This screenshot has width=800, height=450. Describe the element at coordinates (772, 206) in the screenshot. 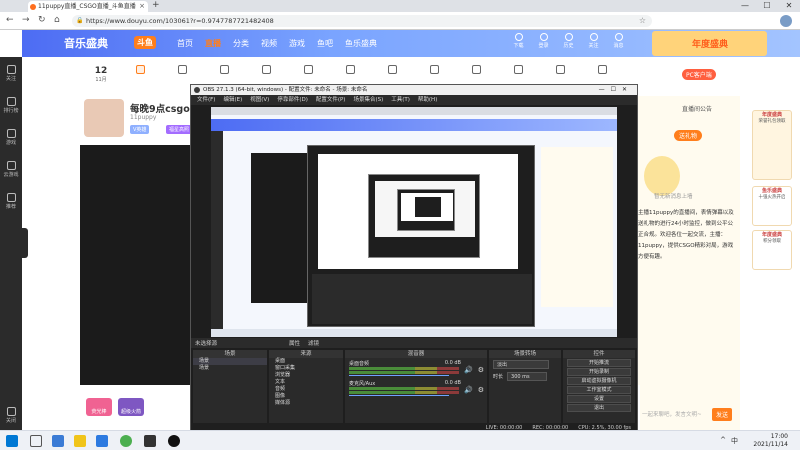

I see `promo-card: 鱼乐盛典 十强火热开启` at that location.